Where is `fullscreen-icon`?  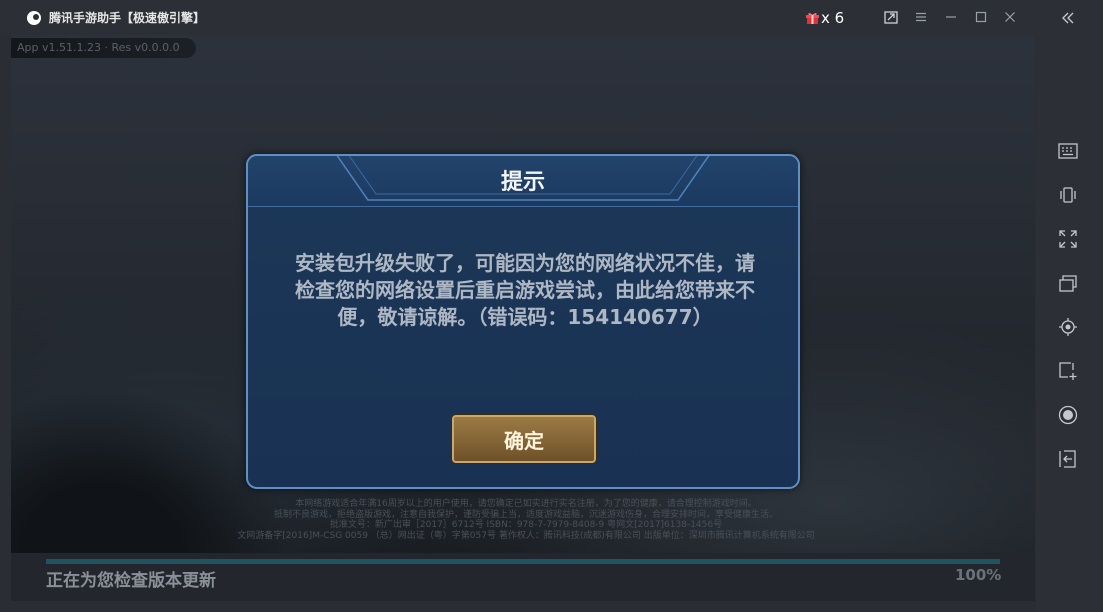 fullscreen-icon is located at coordinates (1068, 239).